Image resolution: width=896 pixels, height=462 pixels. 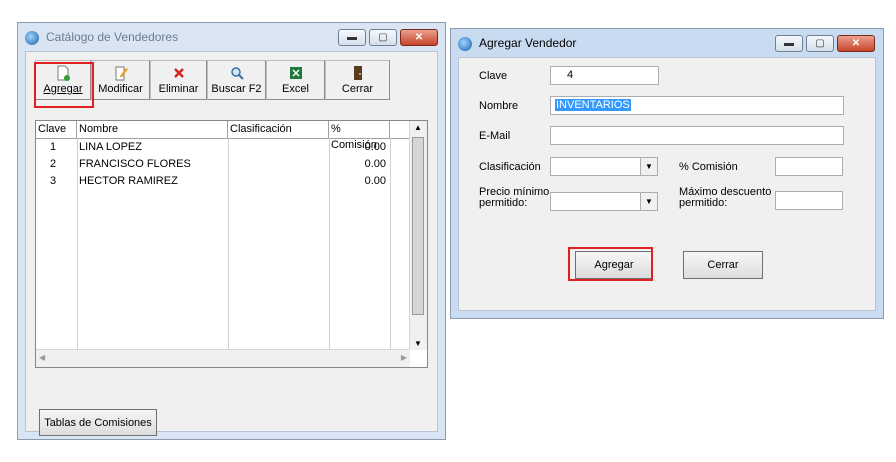 I want to click on edit-icon, so click(x=121, y=73).